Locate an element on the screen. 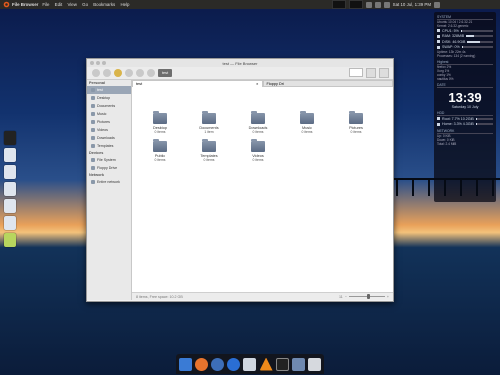 Image resolution: width=500 pixels, height=375 pixels. status-bar: 8 items, Free space: 10.2 GB 11 − + is located at coordinates (262, 296).